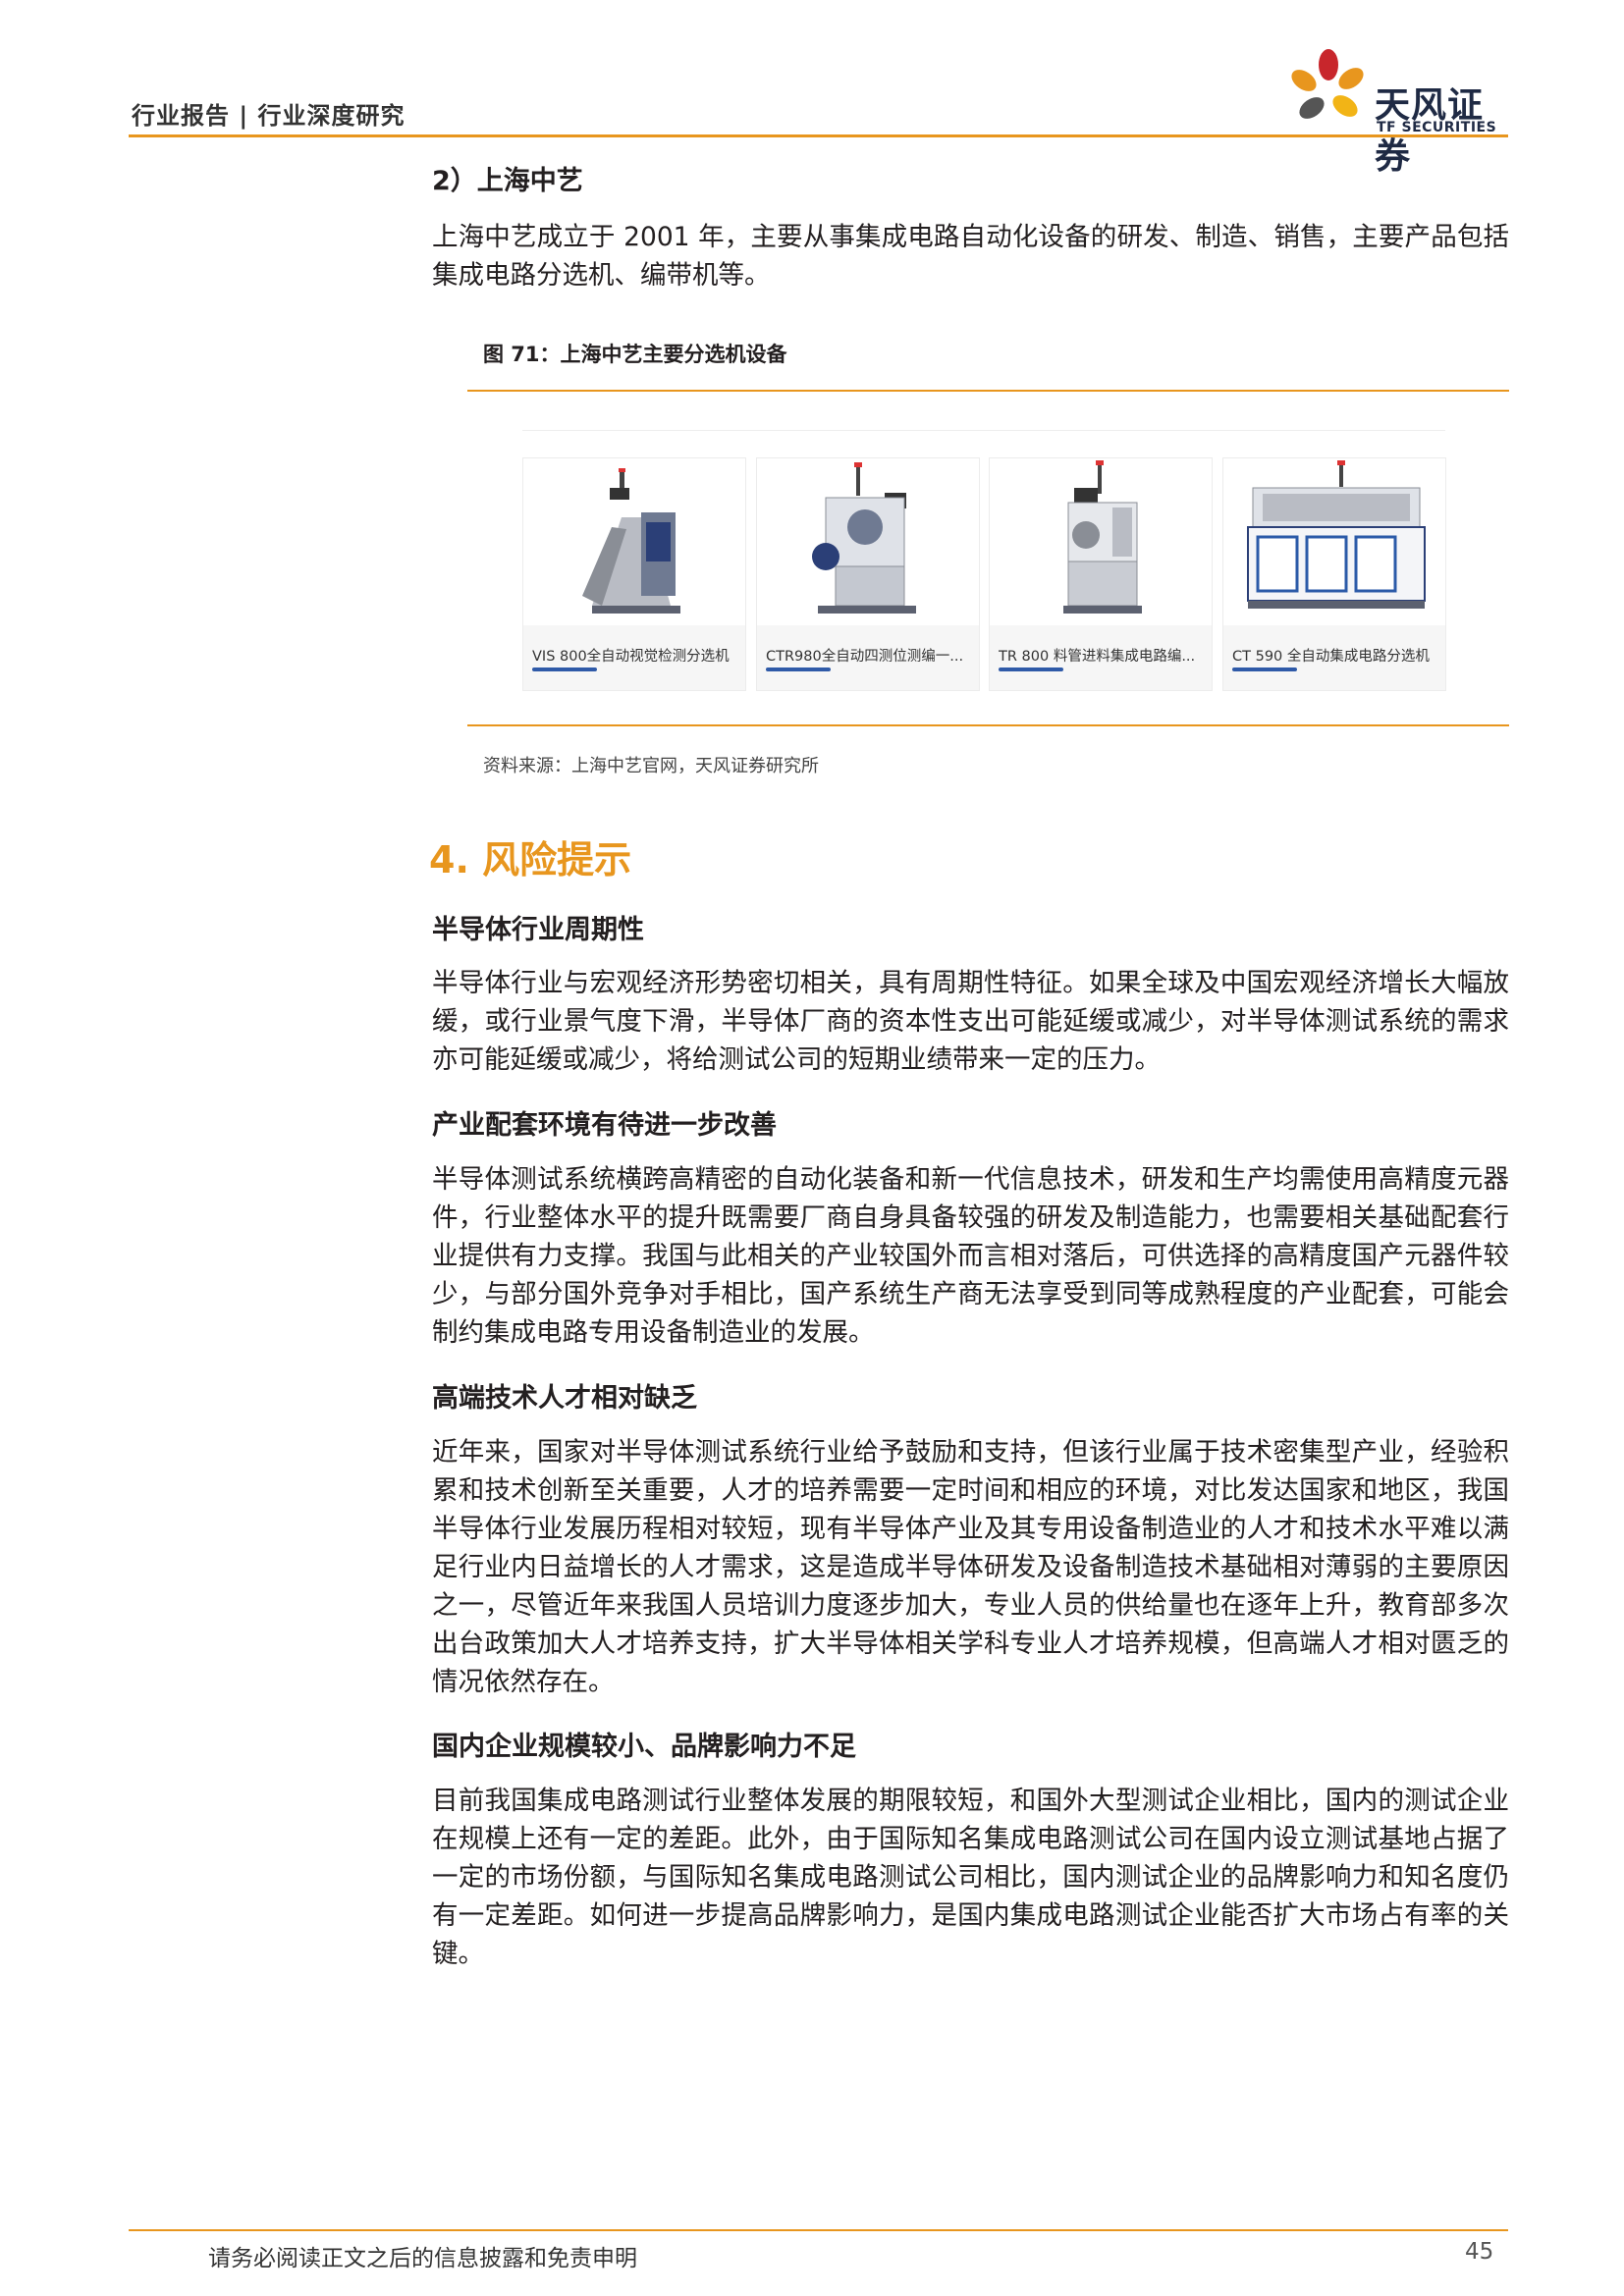  Describe the element at coordinates (988, 391) in the screenshot. I see `figure-top-rule` at that location.